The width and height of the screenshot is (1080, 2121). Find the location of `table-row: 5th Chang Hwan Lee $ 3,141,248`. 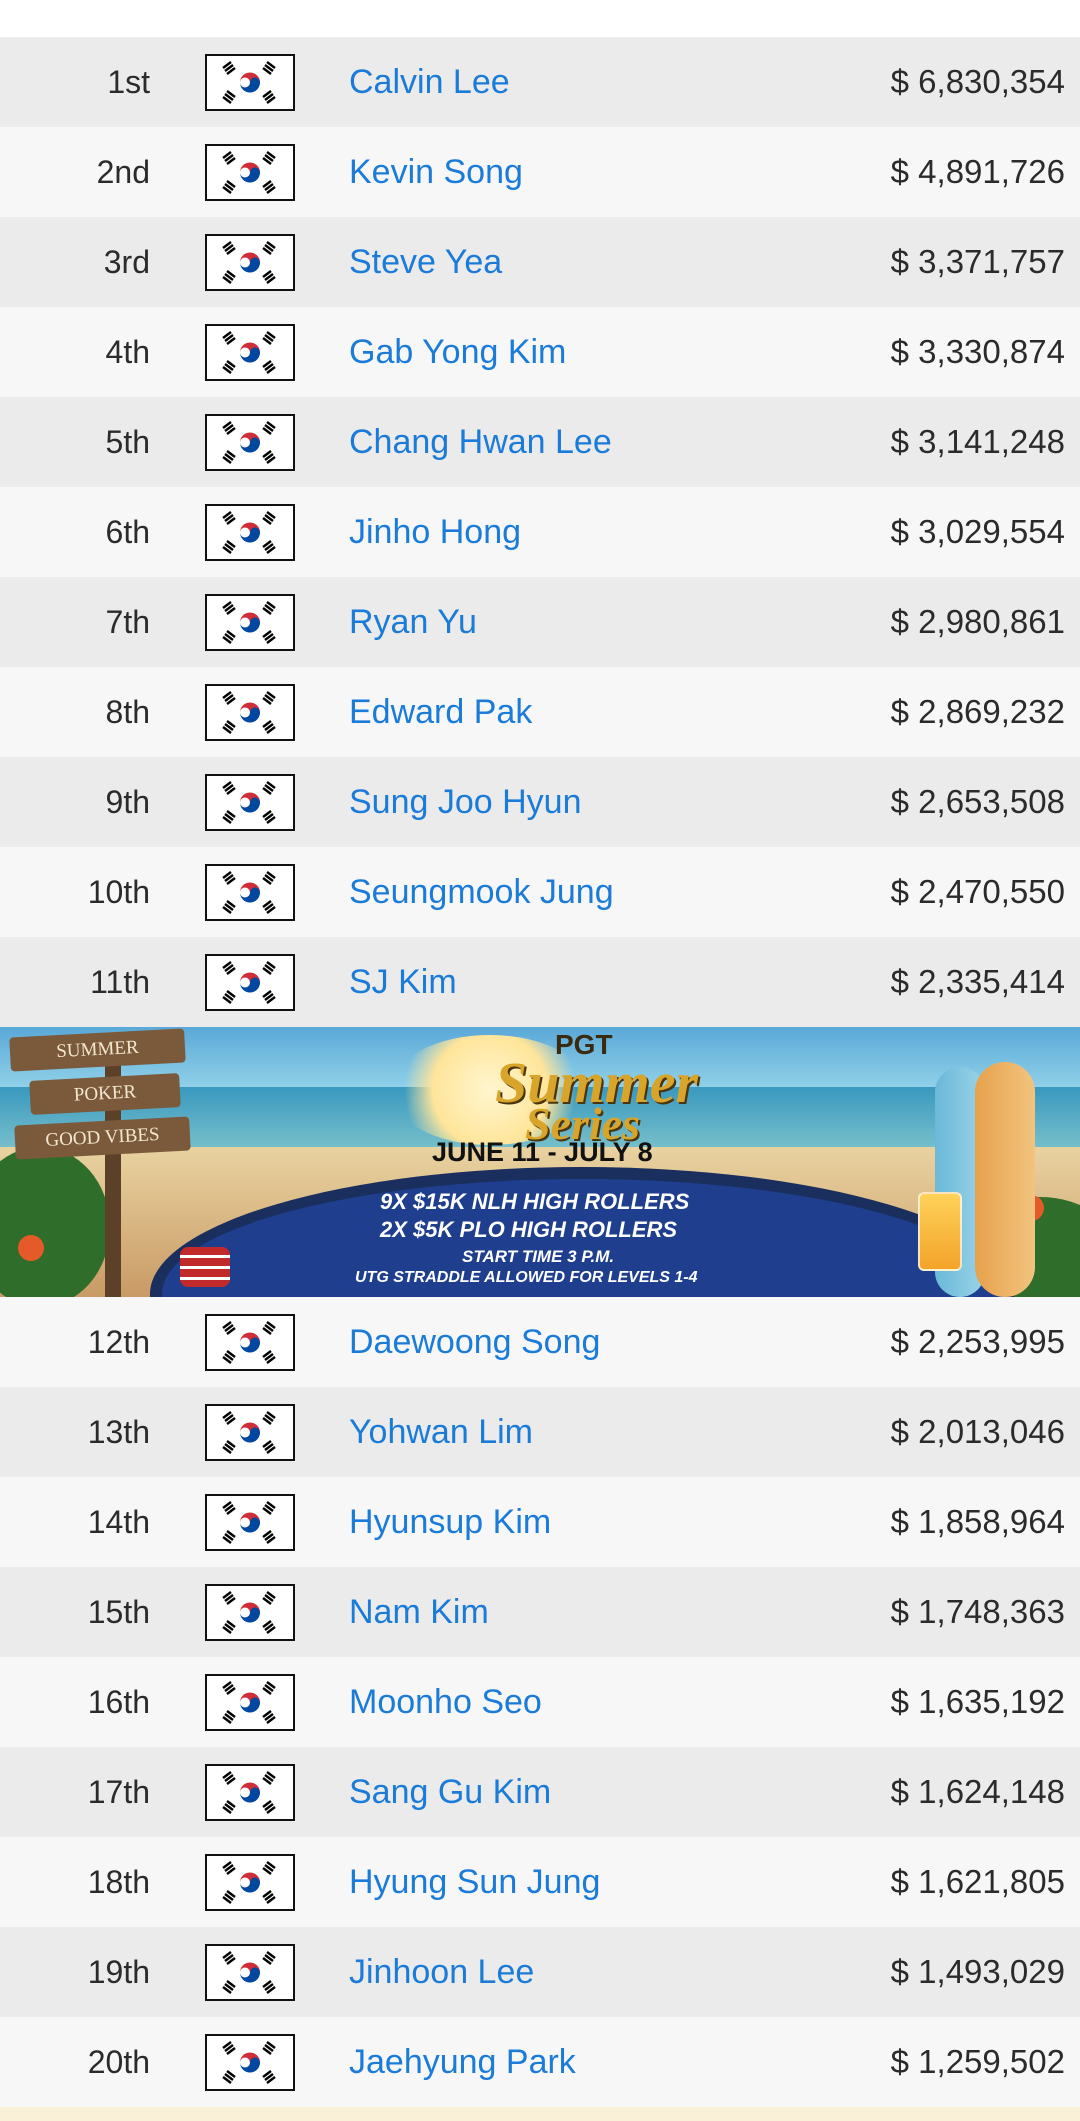

table-row: 5th Chang Hwan Lee $ 3,141,248 is located at coordinates (540, 442).